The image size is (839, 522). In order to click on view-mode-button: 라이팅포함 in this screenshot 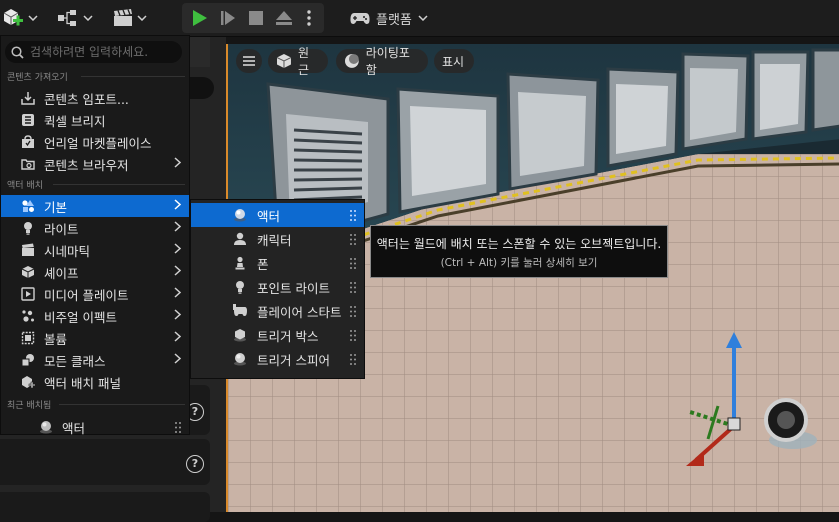, I will do `click(382, 61)`.